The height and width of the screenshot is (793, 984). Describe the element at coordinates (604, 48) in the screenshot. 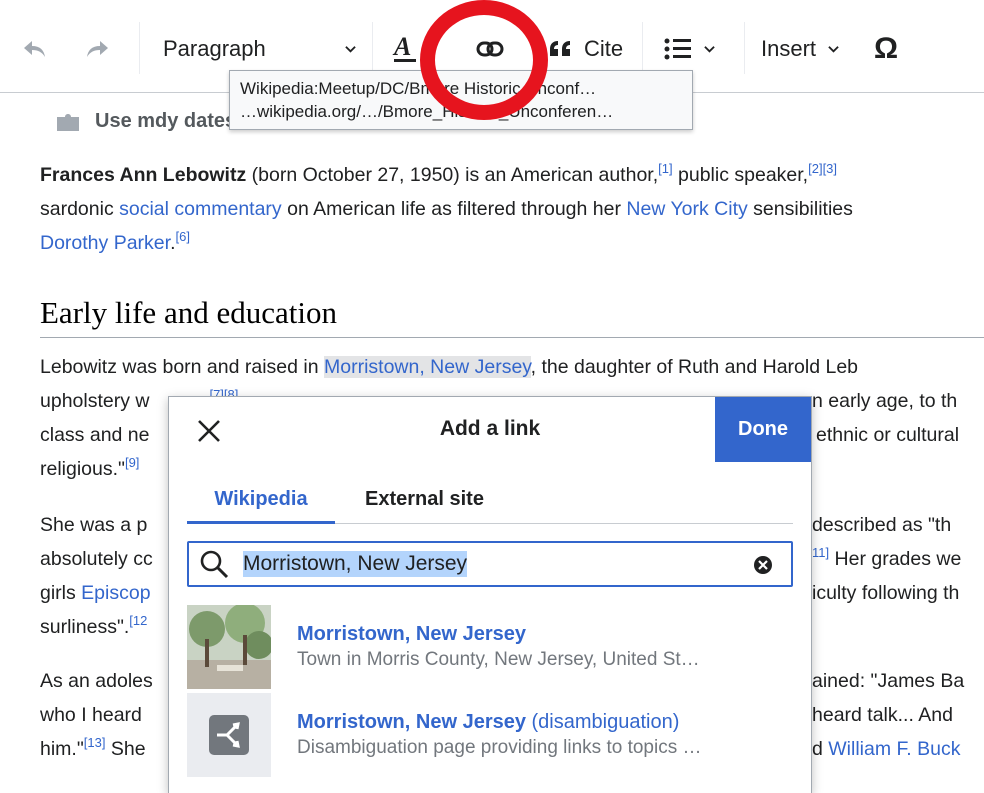

I see `cite-label: Cite` at that location.